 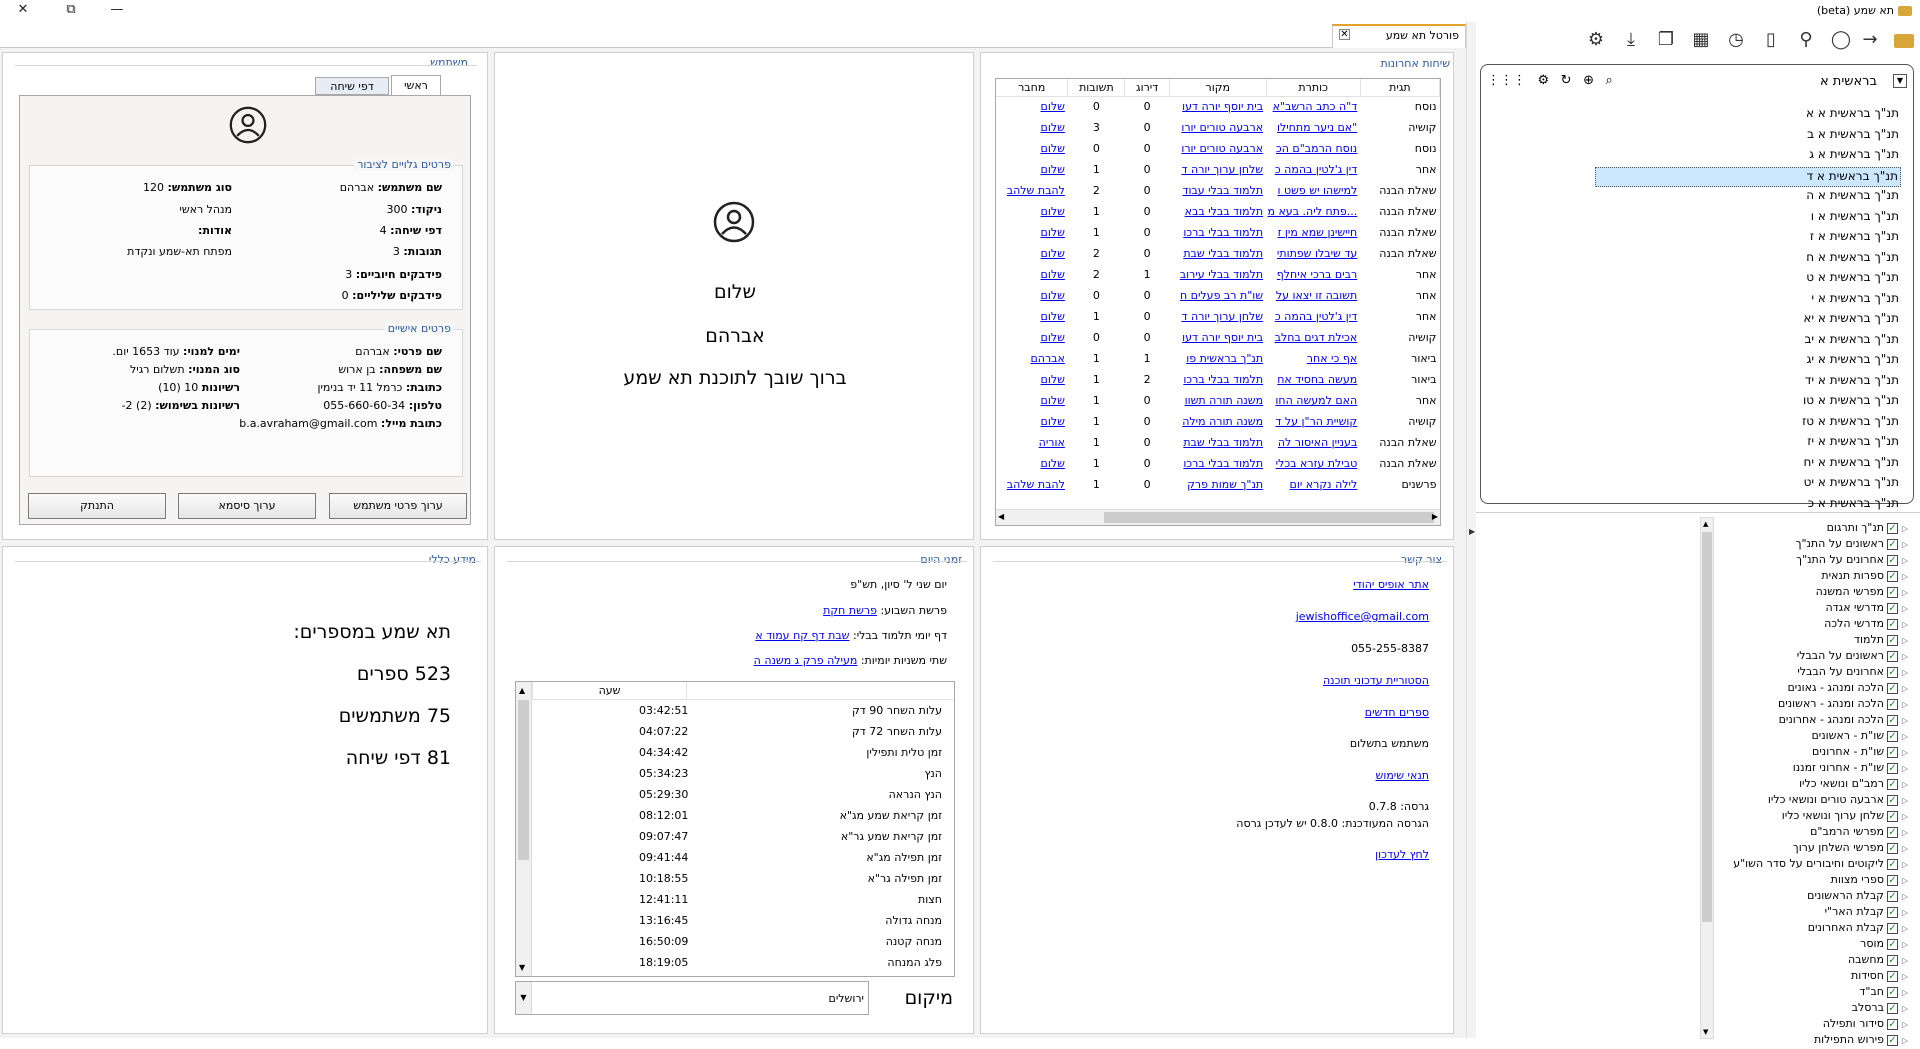 What do you see at coordinates (1771, 40) in the screenshot?
I see `bookmark-icon: ▯` at bounding box center [1771, 40].